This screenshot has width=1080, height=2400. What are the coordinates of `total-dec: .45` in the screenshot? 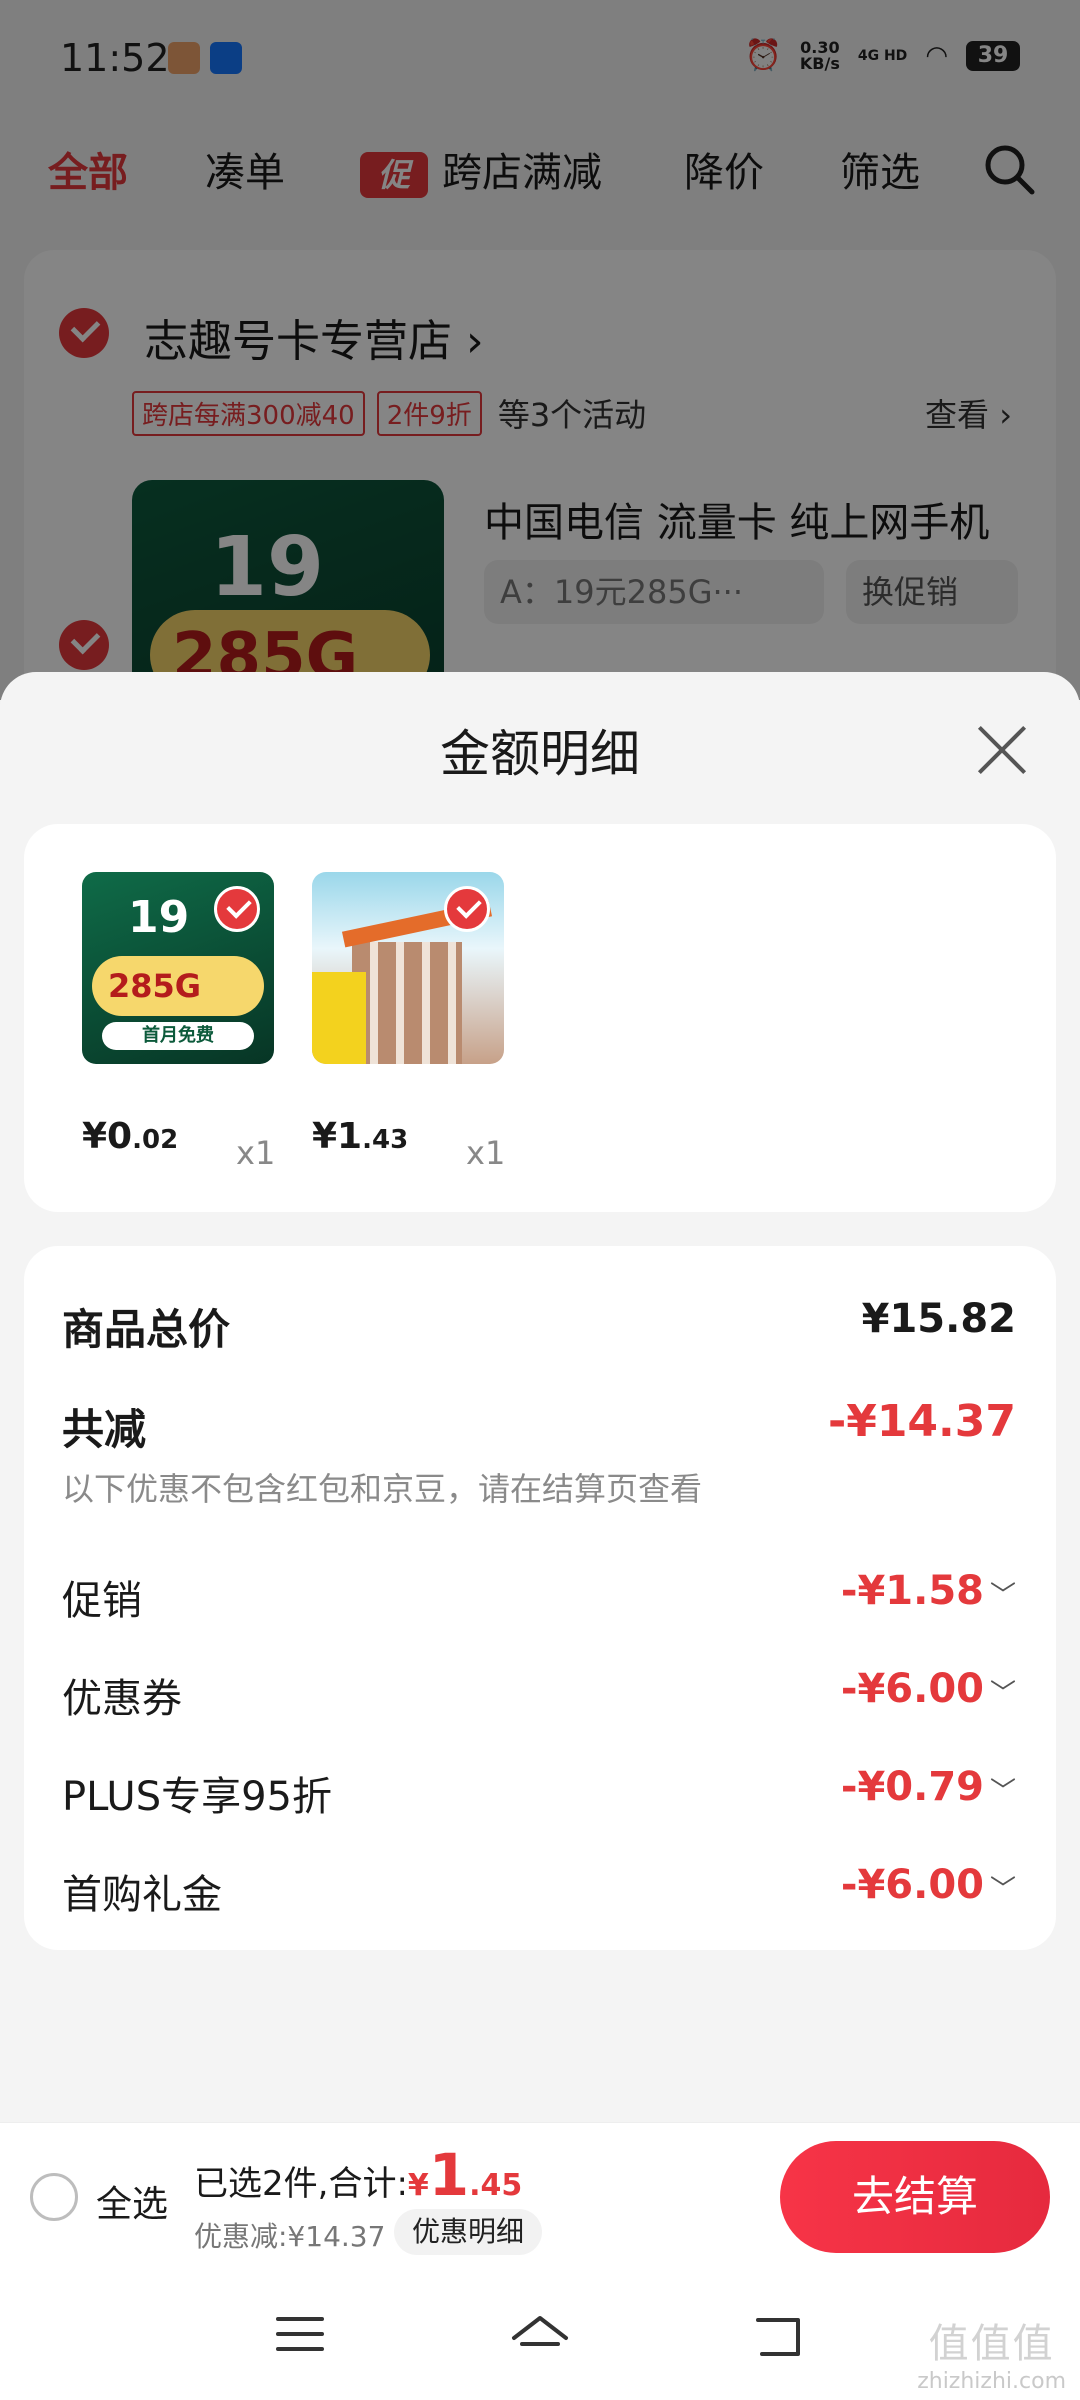 It's located at (496, 2185).